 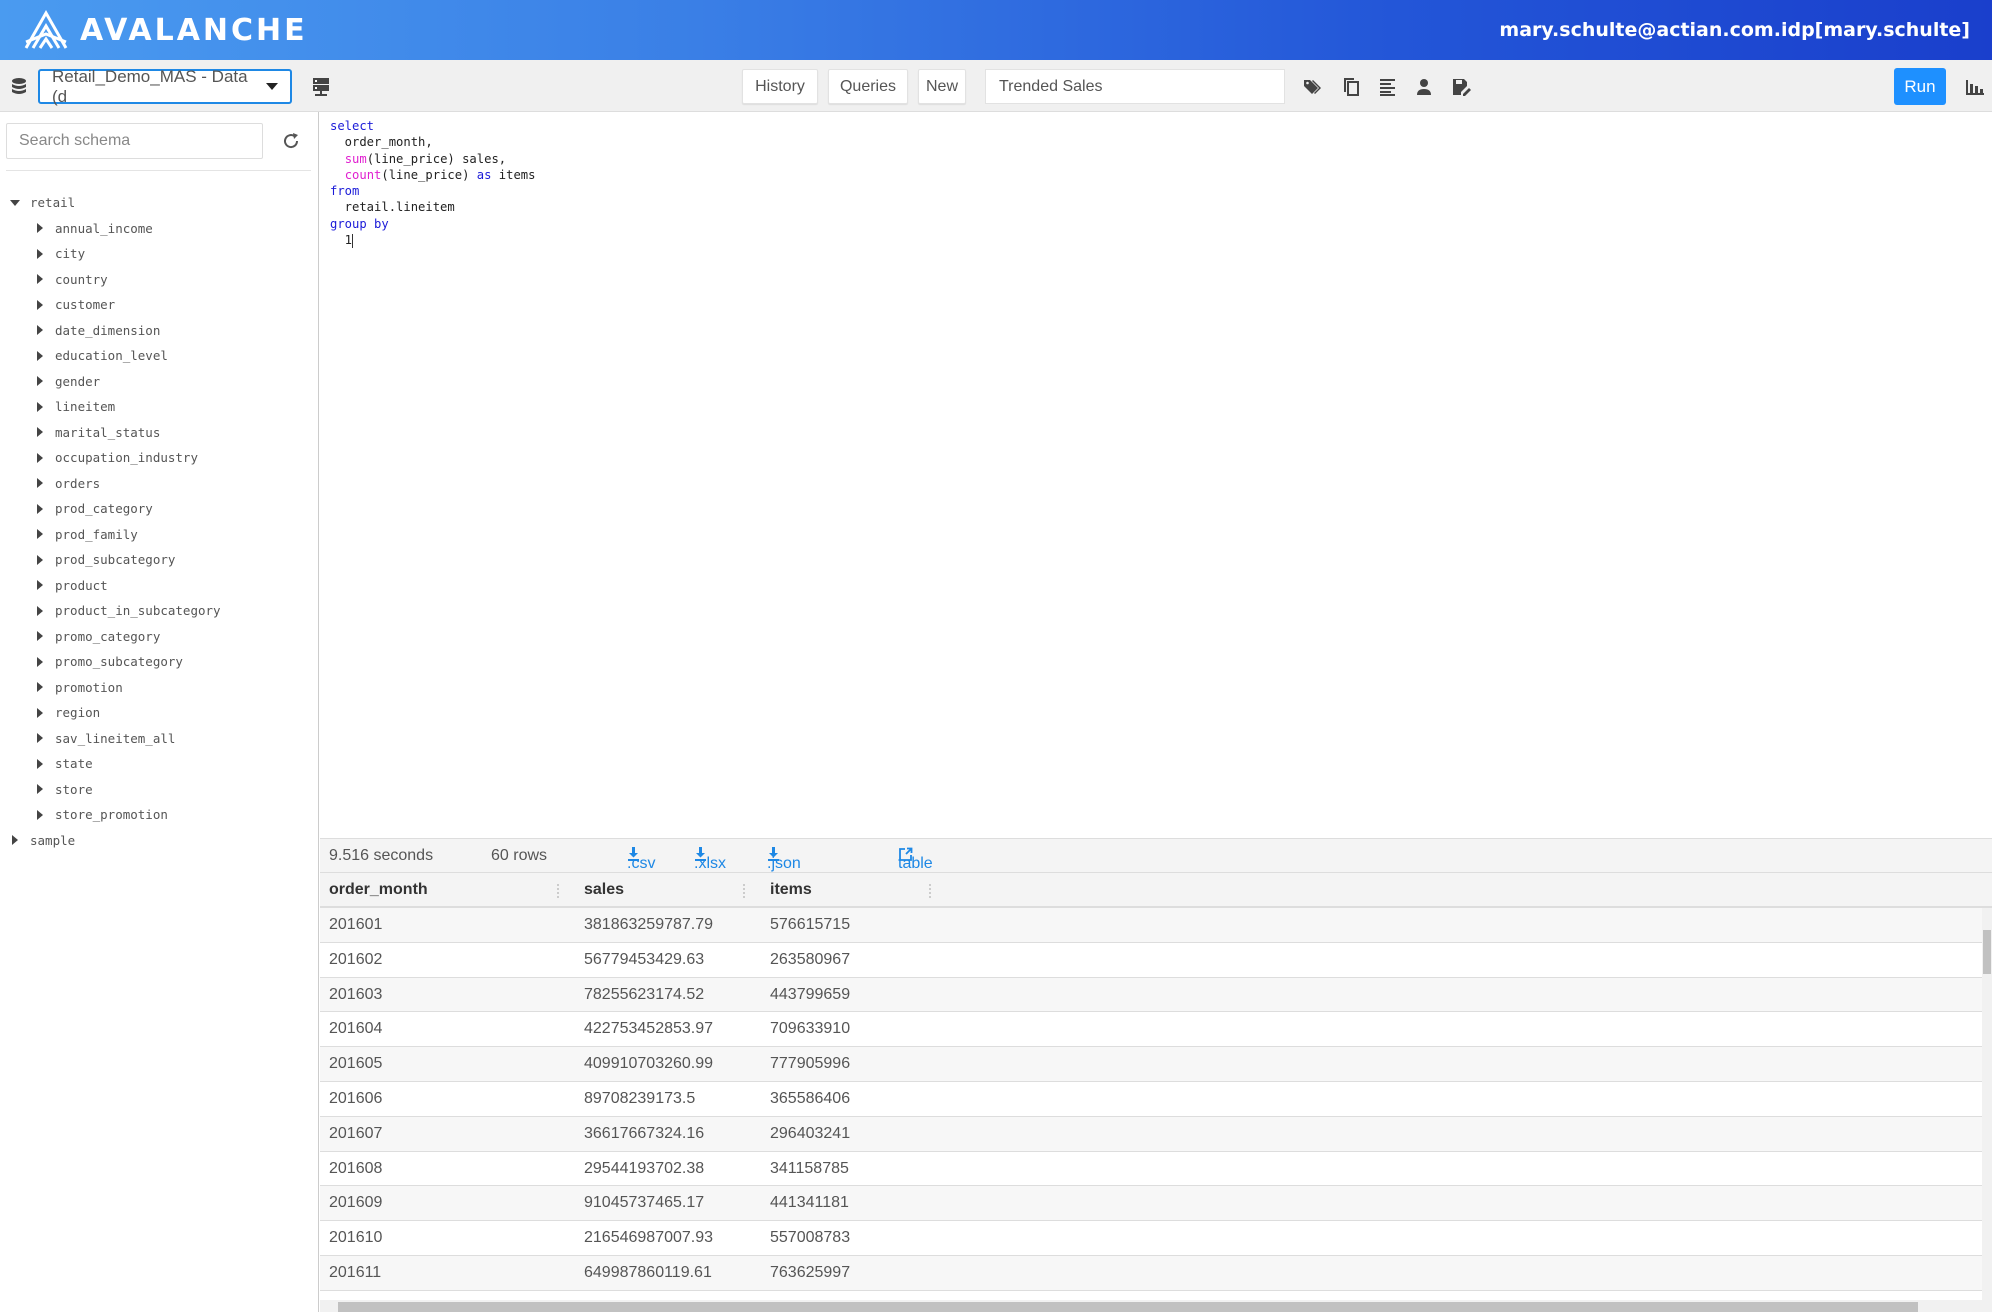 I want to click on tree-table-marital-status: marital_status, so click(x=159, y=433).